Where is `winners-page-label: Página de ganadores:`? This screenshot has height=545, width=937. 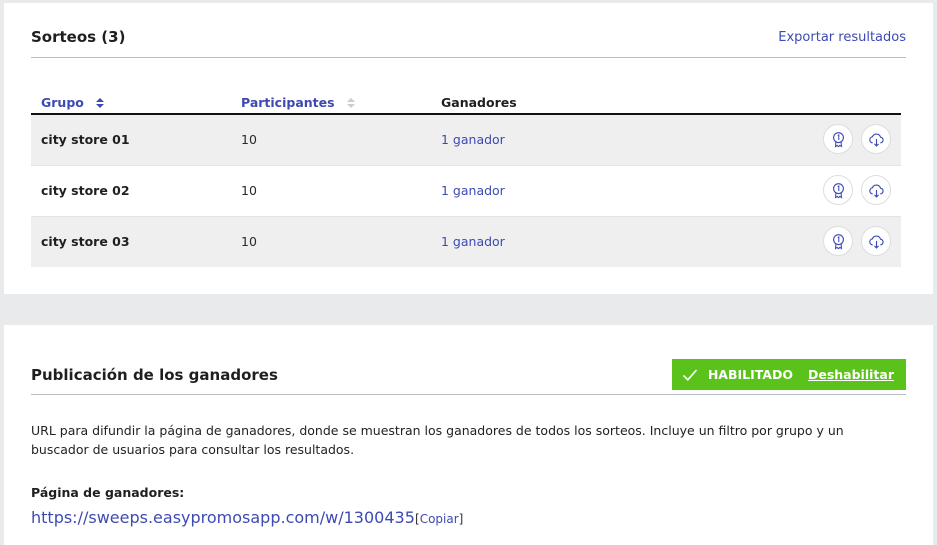
winners-page-label: Página de ganadores: is located at coordinates (108, 492).